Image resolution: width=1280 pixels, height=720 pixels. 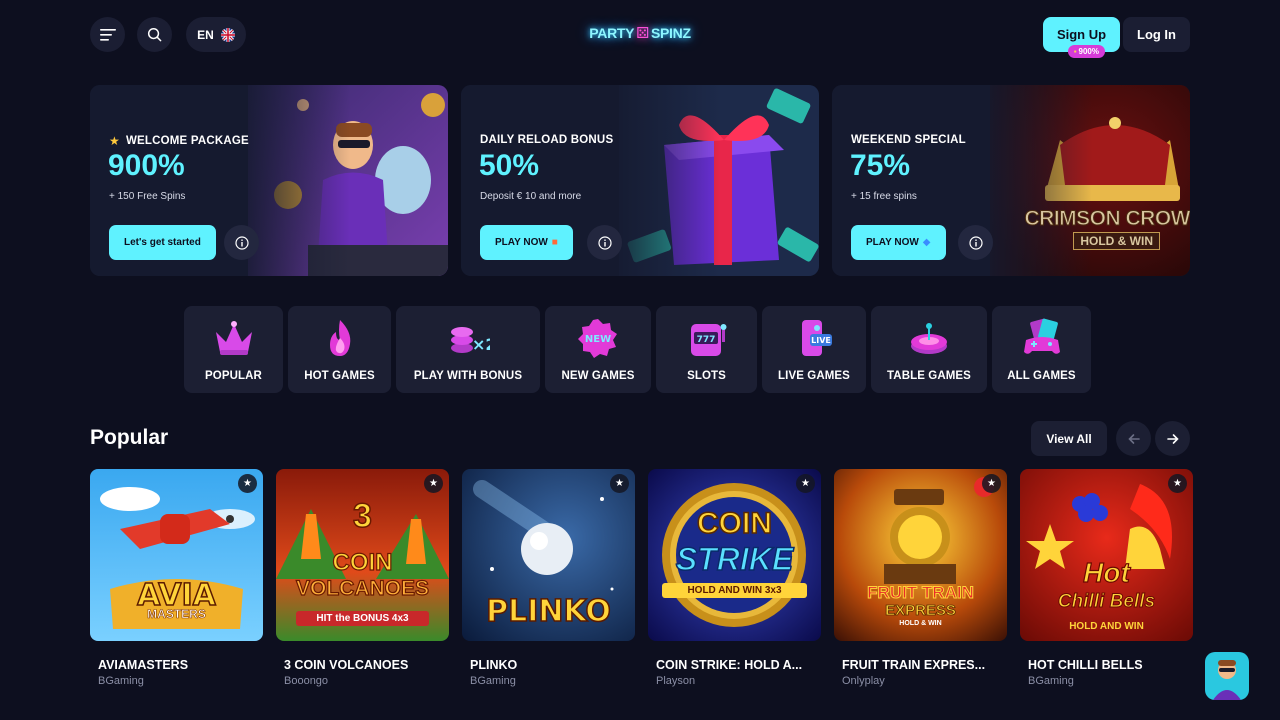 I want to click on game-thumbnail: Hot Chilli Bells HOLD AND WIN ★, so click(x=1106, y=555).